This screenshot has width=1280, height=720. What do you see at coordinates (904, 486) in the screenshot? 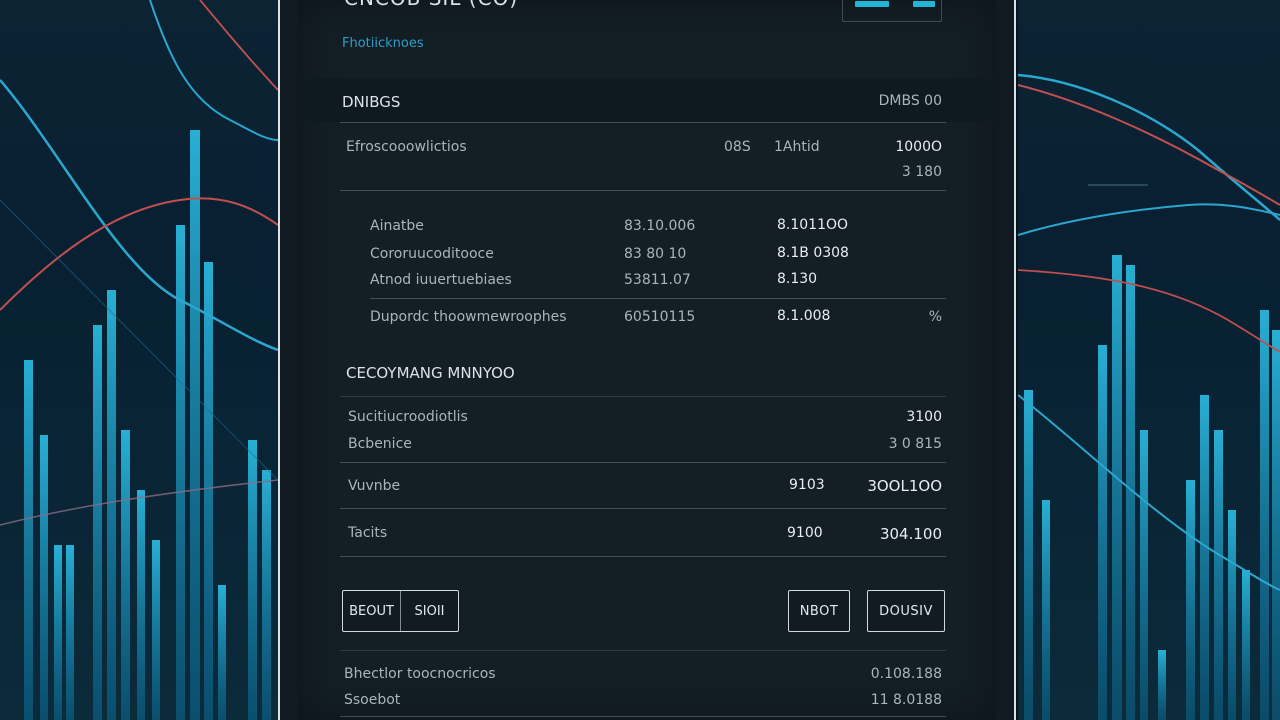
I see `total-row-value-b: 3OOL1OO` at bounding box center [904, 486].